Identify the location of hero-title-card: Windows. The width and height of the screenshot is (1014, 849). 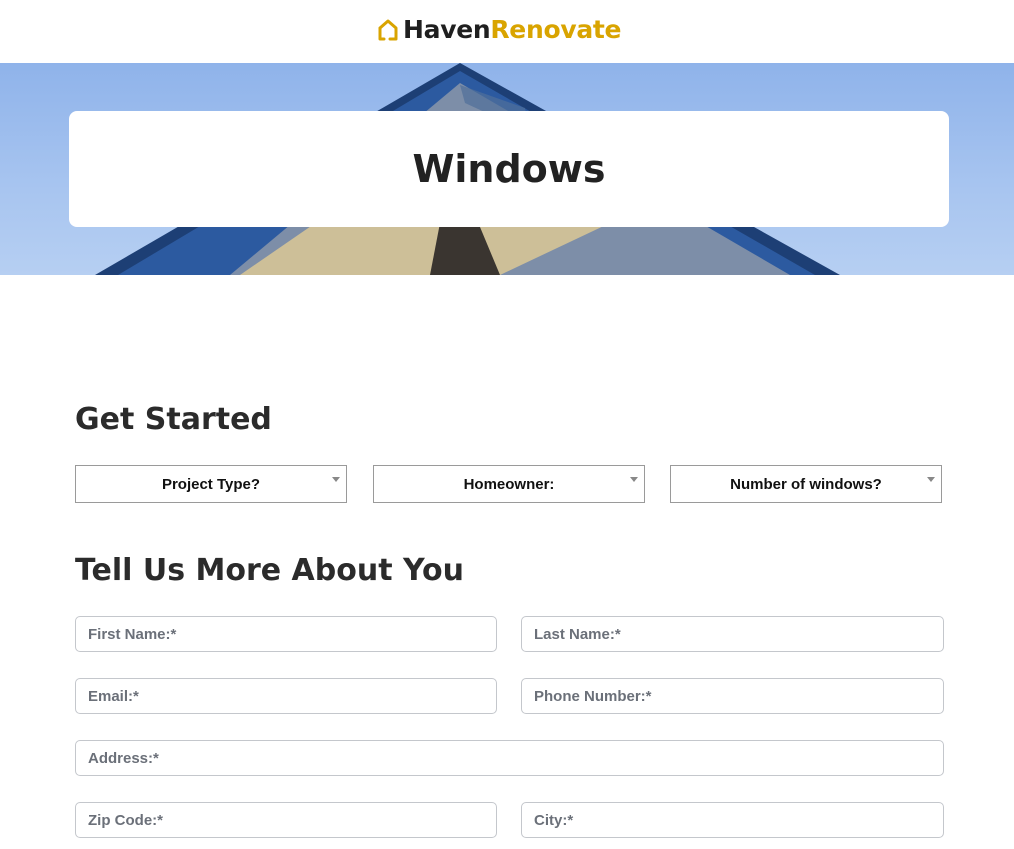
(509, 169).